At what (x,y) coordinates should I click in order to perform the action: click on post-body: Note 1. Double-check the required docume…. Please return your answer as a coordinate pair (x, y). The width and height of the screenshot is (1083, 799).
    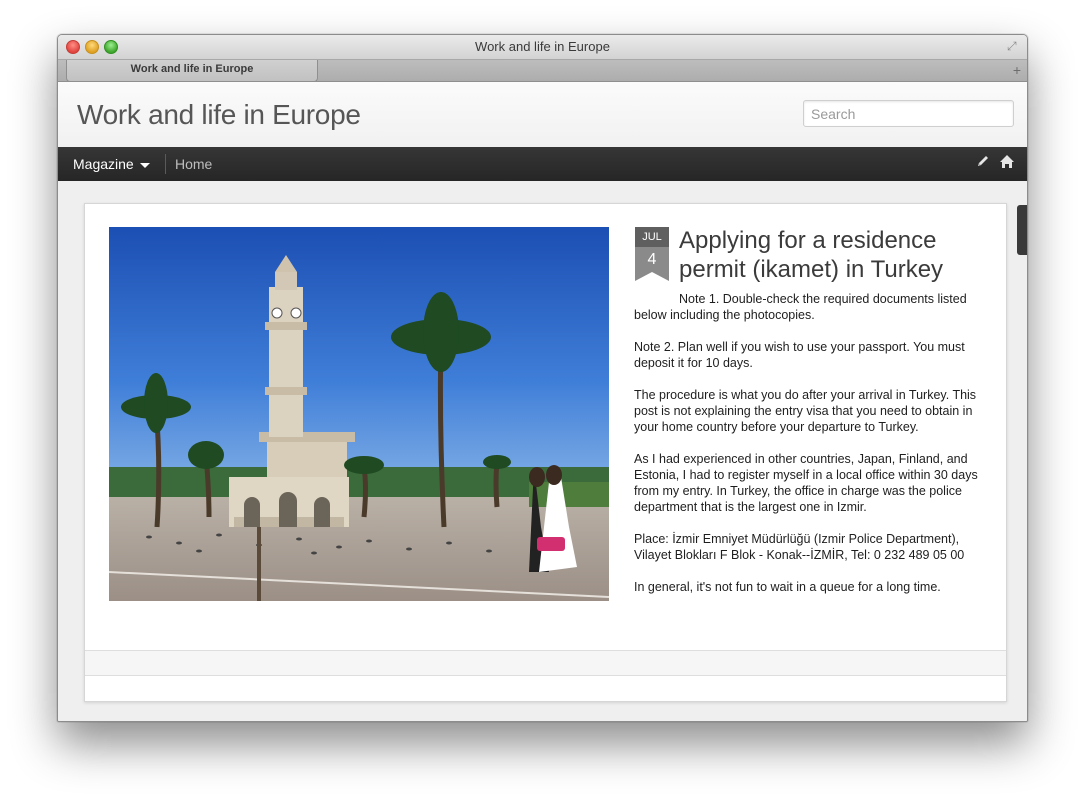
    Looking at the image, I should click on (809, 451).